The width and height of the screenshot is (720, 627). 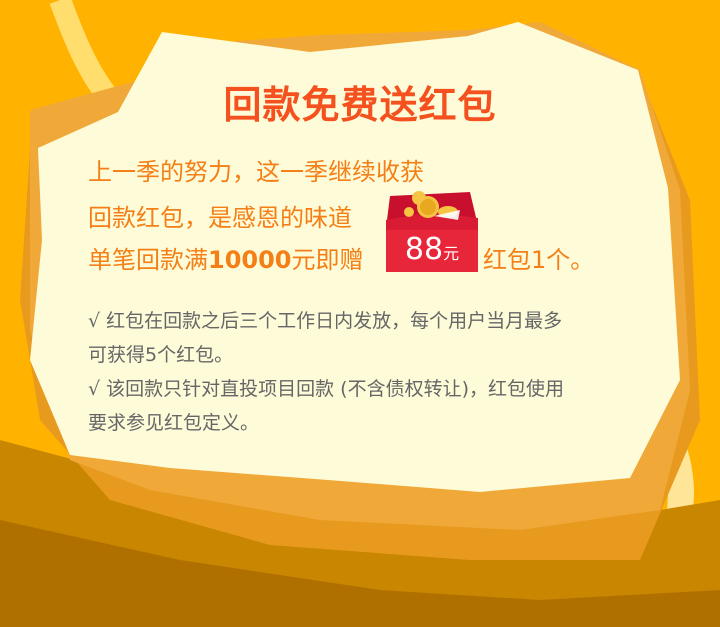 I want to click on red-packet-unit: 元, so click(x=451, y=253).